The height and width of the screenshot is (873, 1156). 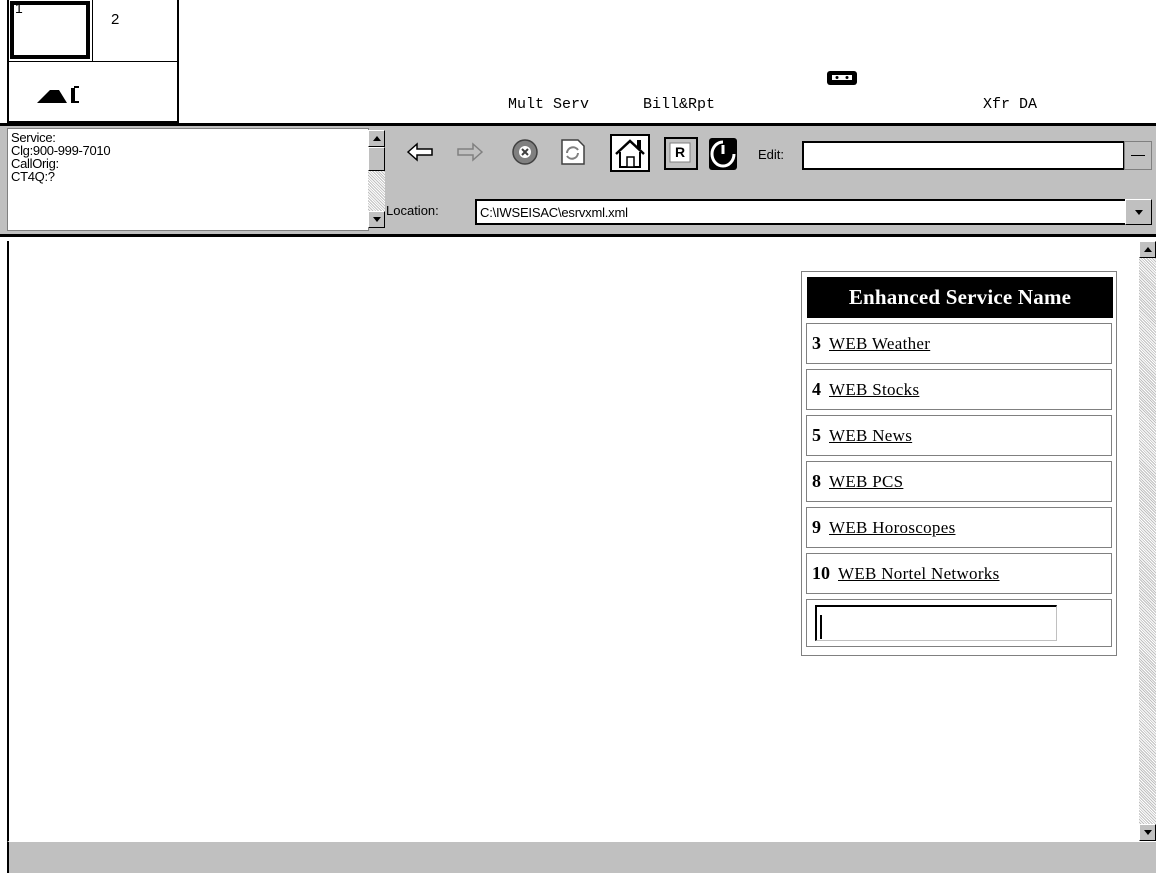 What do you see at coordinates (963, 155) in the screenshot?
I see `edit-field` at bounding box center [963, 155].